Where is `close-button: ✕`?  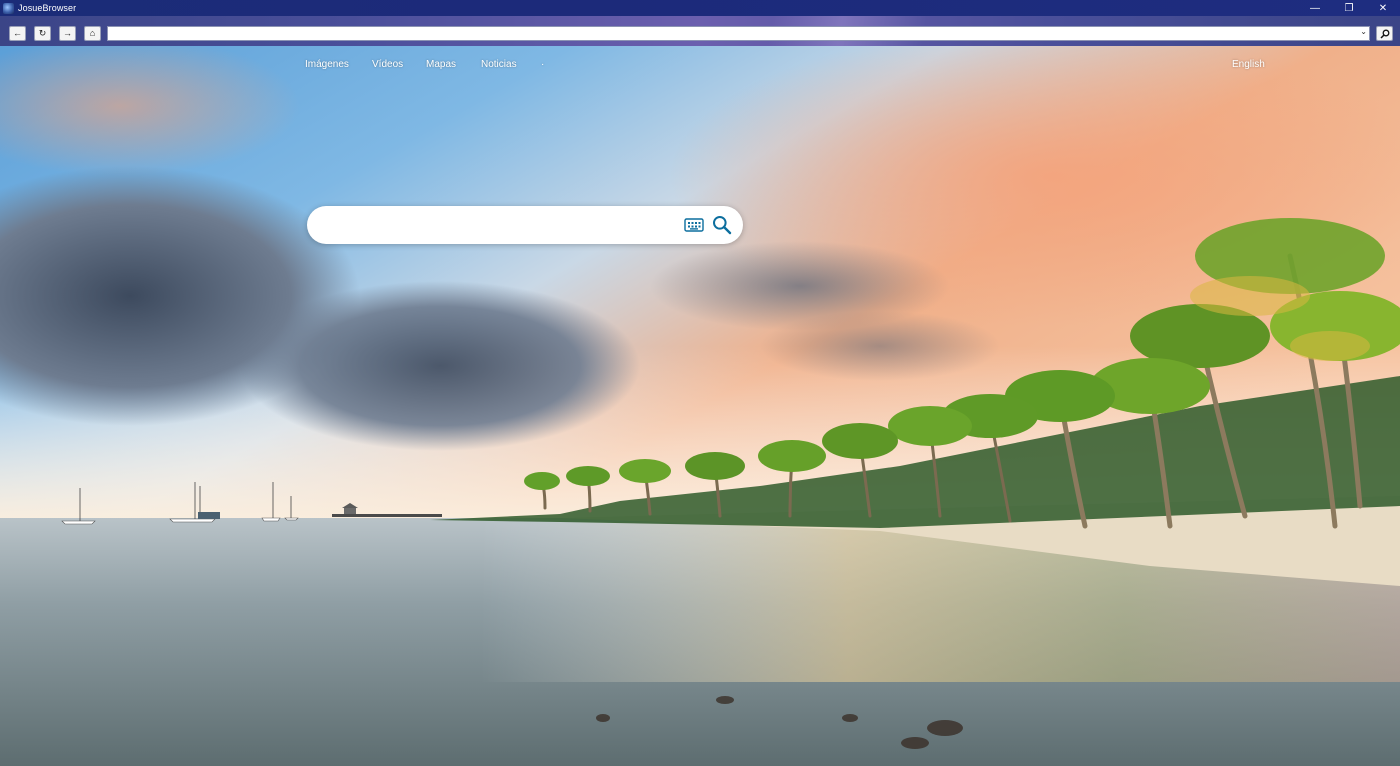 close-button: ✕ is located at coordinates (1383, 8).